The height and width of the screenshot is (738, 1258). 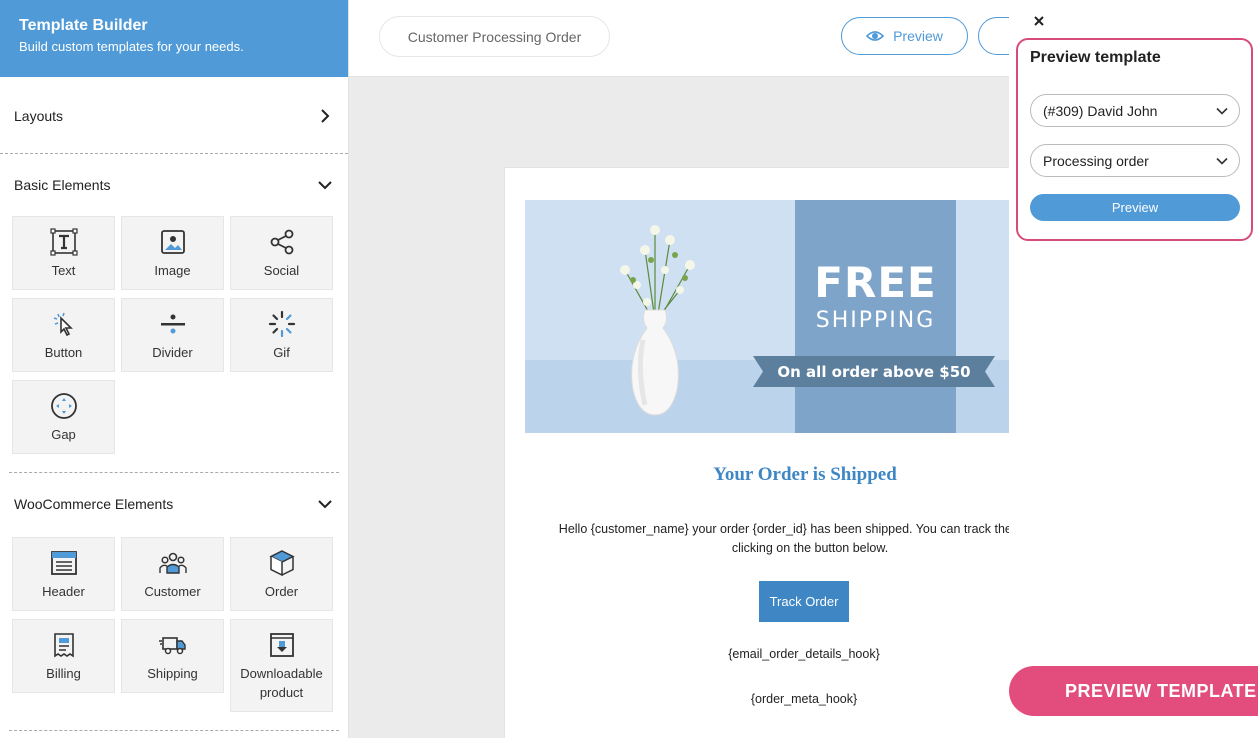 I want to click on layouts-toggle: Layouts, so click(x=174, y=115).